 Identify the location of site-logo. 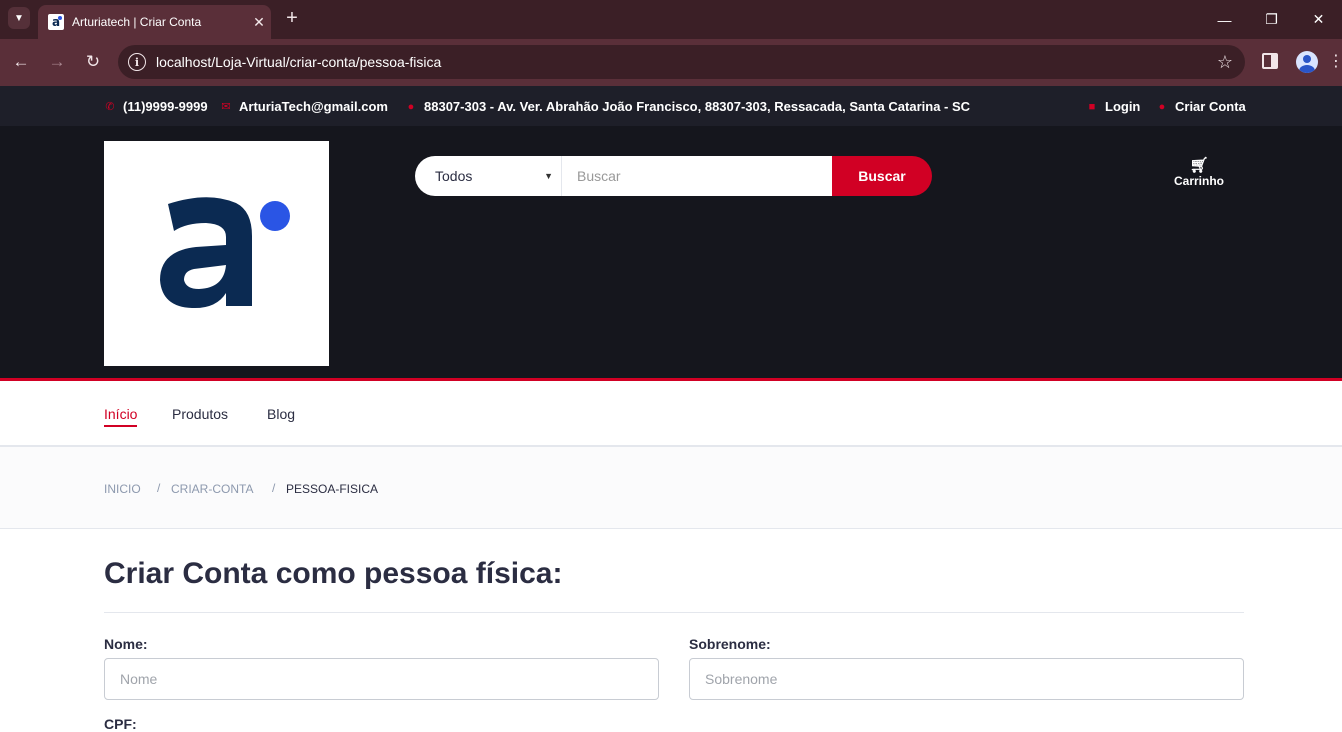
(216, 253).